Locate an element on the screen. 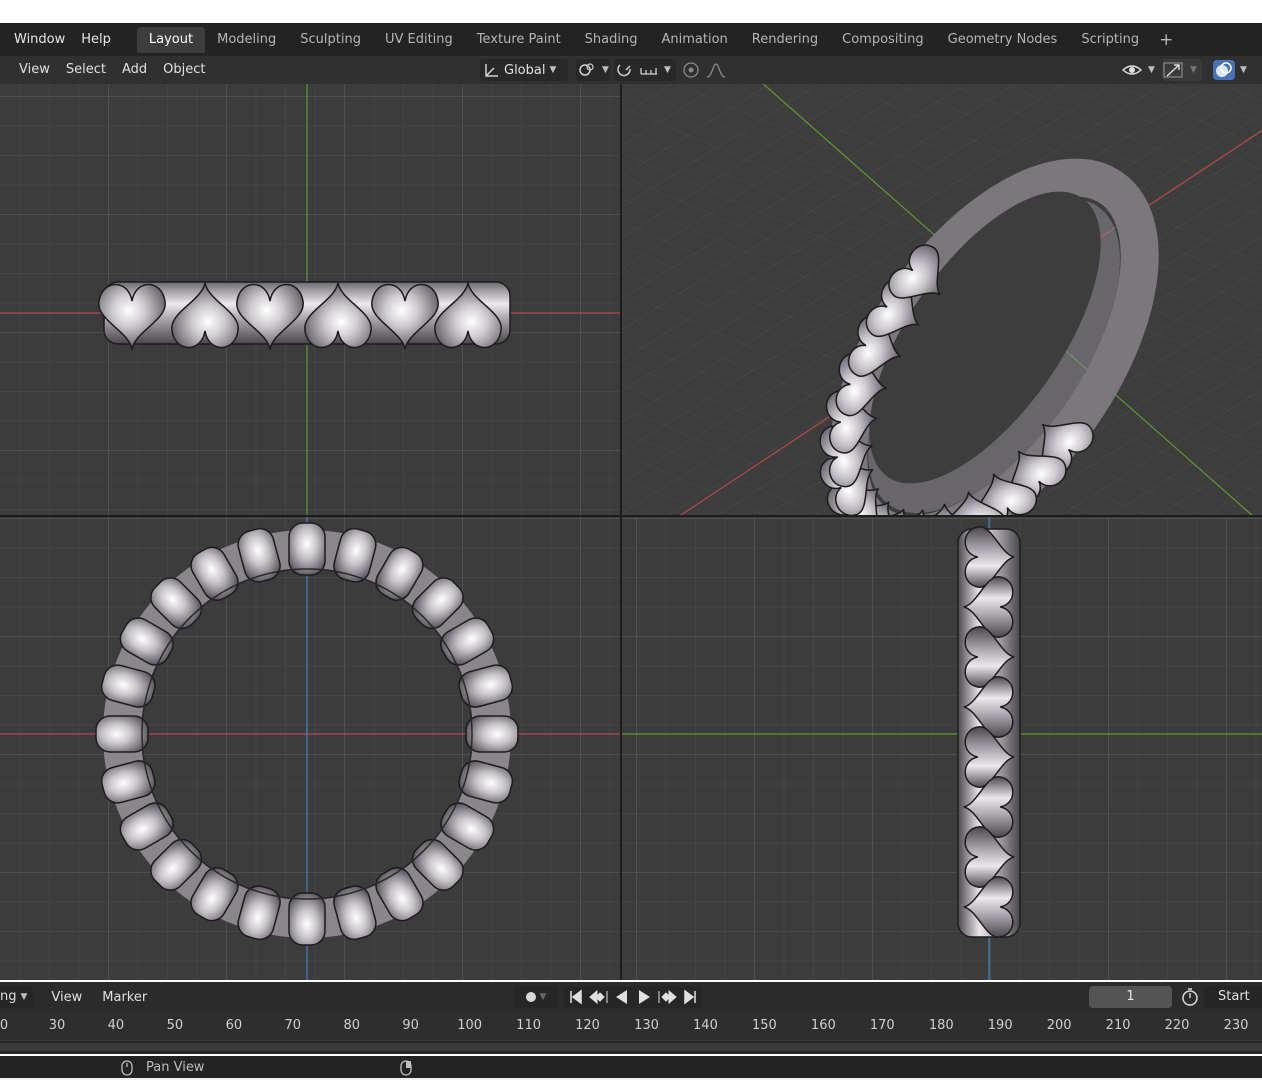  timeline-tick-label: 100 is located at coordinates (470, 1025).